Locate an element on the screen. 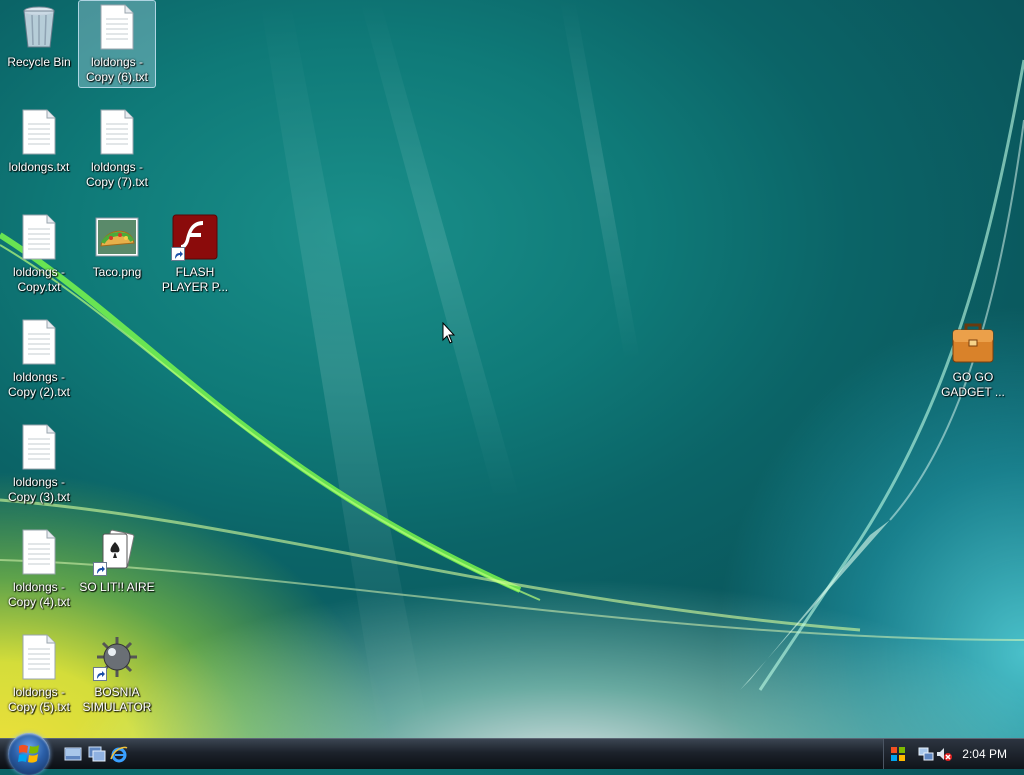  image-file-icon: Taco.png is located at coordinates (117, 254).